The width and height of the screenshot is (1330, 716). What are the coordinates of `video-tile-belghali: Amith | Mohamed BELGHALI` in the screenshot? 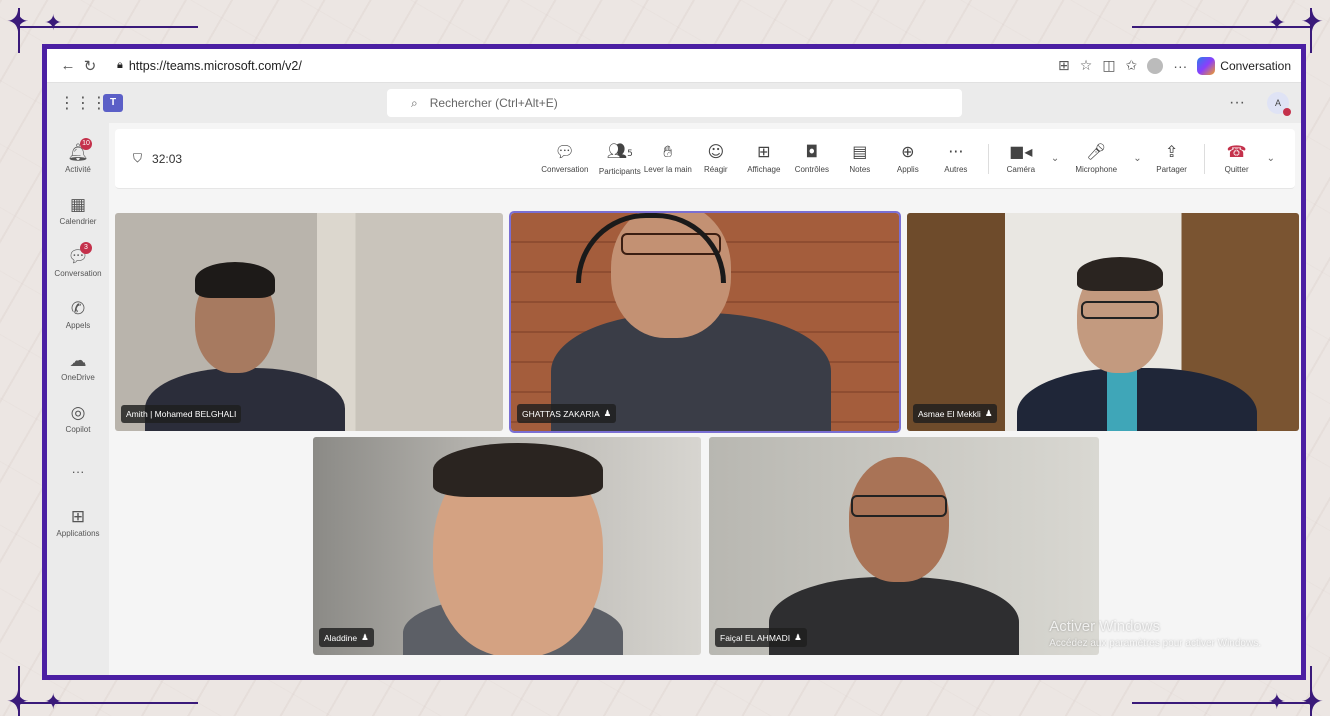 It's located at (309, 322).